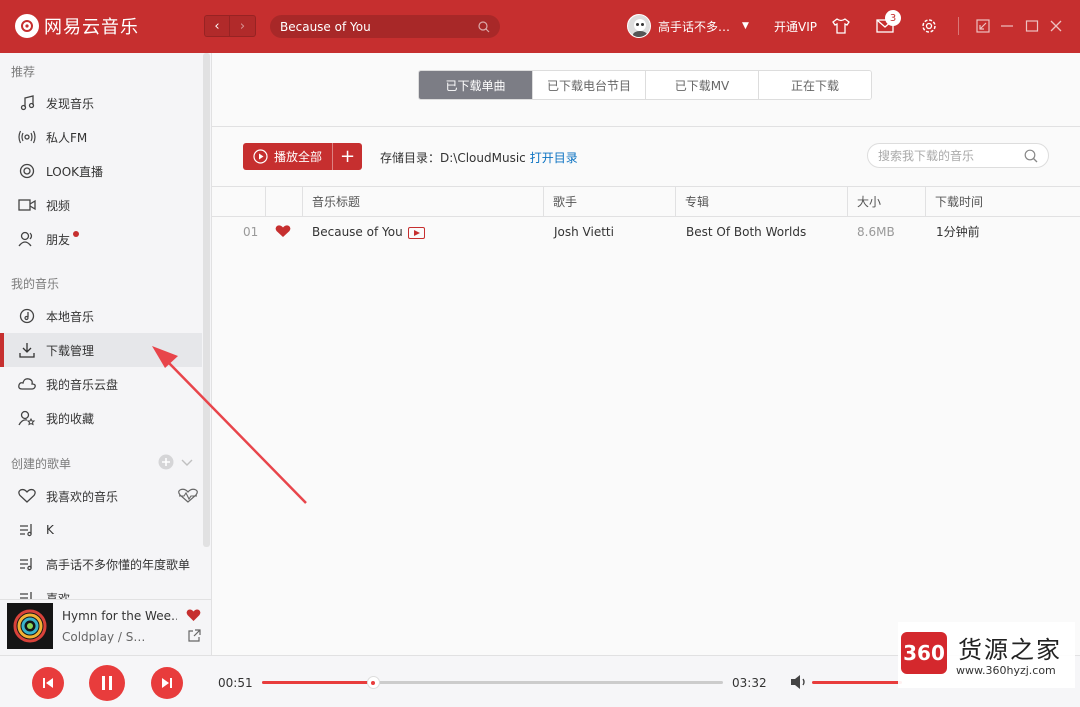 The width and height of the screenshot is (1080, 707). I want to click on section-my-music: 我的音乐, so click(35, 284).